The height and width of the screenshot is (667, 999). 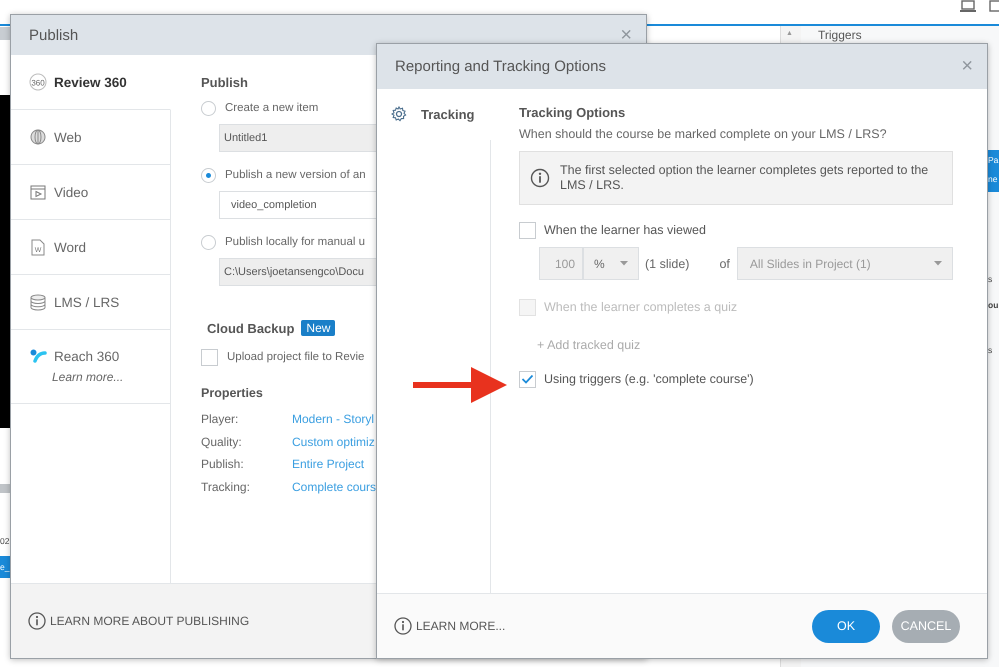 I want to click on checkbox-label: When the learner completes a quiz, so click(x=641, y=307).